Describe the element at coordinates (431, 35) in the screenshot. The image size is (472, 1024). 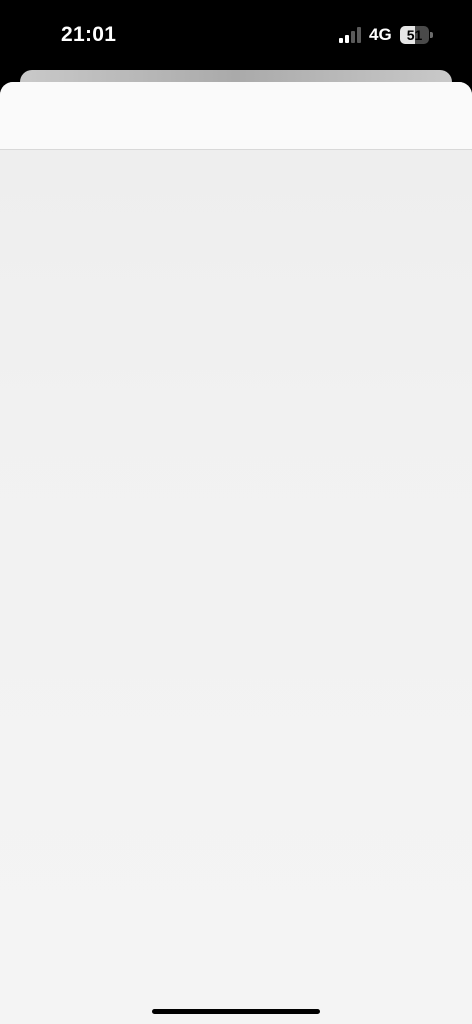
I see `battery-cap` at that location.